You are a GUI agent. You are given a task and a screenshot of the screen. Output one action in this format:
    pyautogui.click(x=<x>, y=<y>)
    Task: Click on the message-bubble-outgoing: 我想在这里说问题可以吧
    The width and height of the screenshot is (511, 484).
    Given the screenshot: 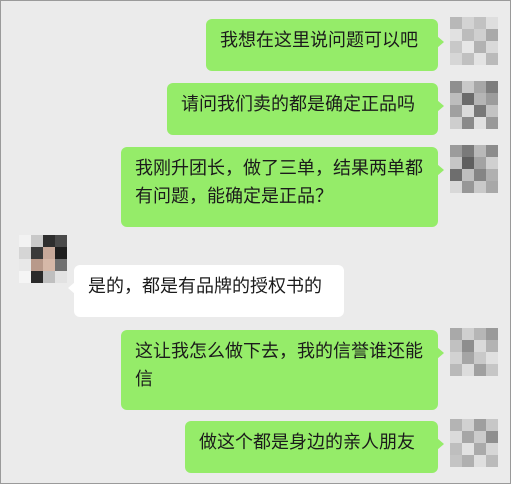 What is the action you would take?
    pyautogui.click(x=325, y=45)
    